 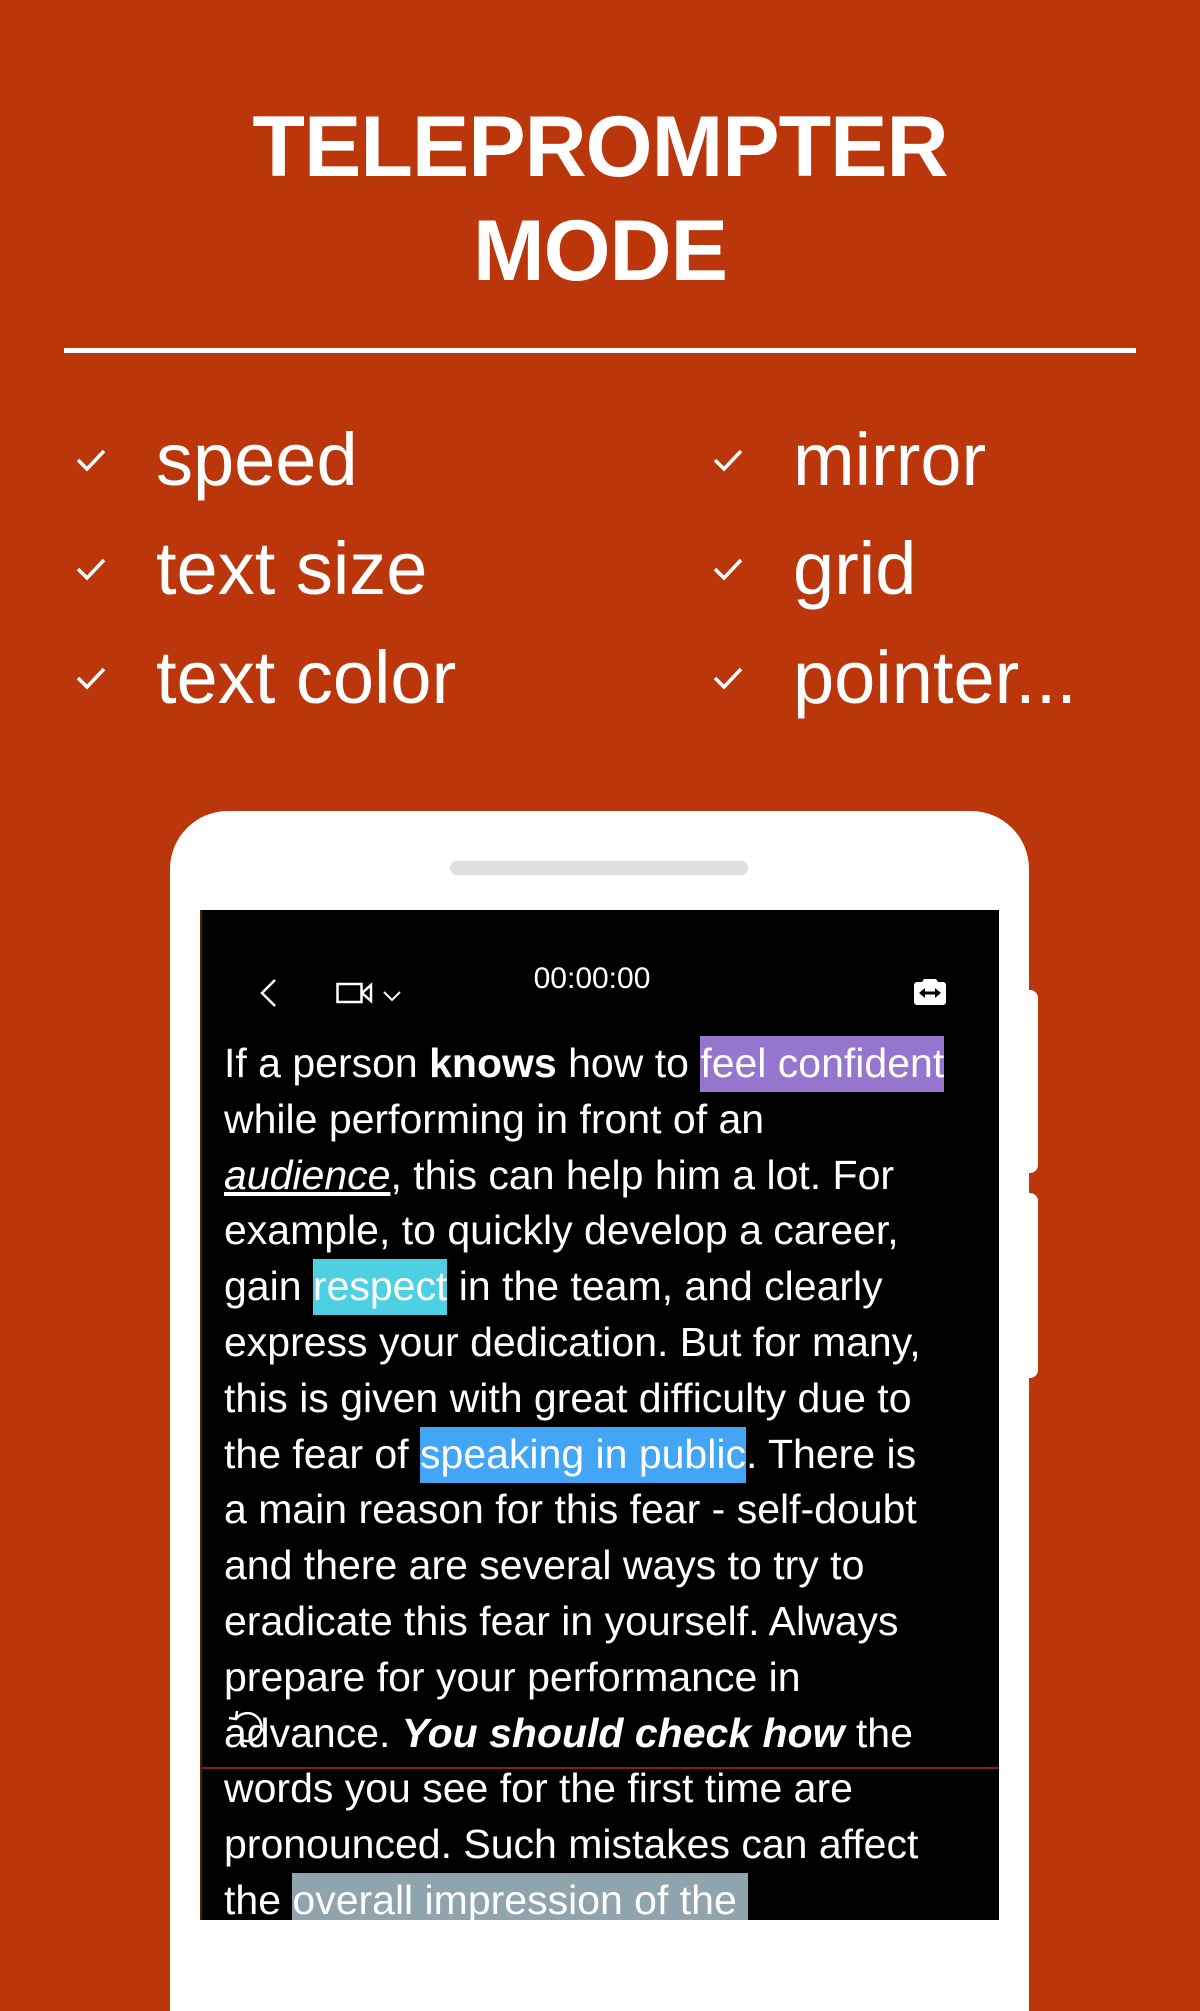 I want to click on pointer-line, so click(x=600, y=1768).